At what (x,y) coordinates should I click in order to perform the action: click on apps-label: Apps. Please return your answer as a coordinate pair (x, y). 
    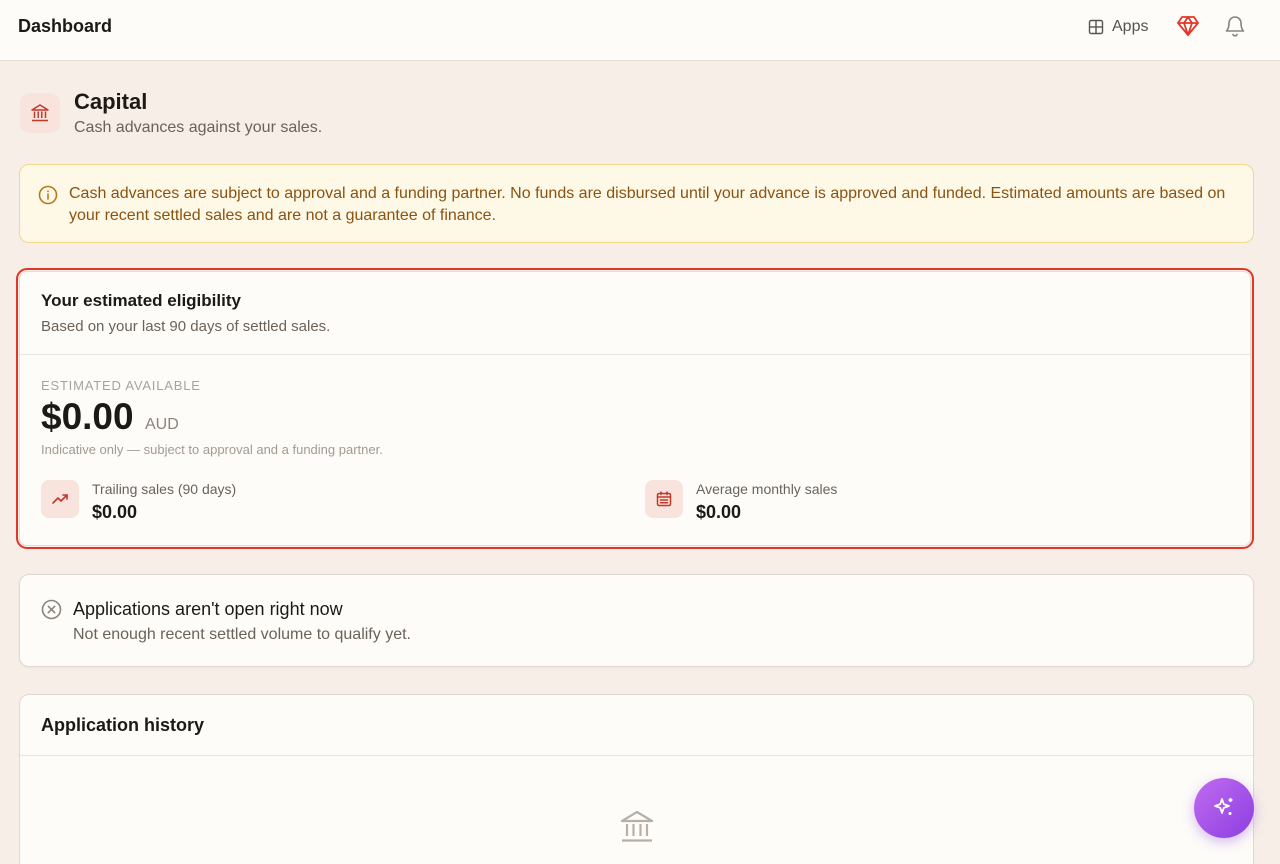
    Looking at the image, I should click on (1130, 26).